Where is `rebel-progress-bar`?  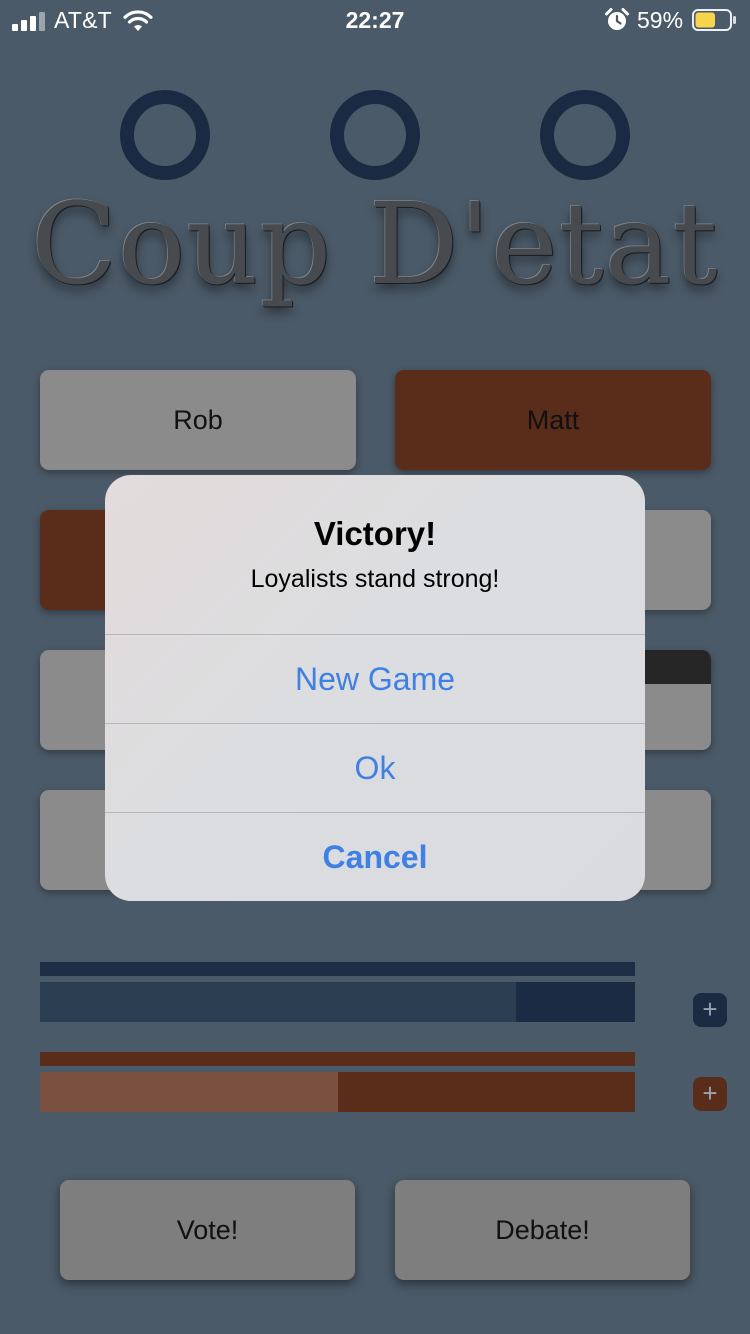
rebel-progress-bar is located at coordinates (337, 1092).